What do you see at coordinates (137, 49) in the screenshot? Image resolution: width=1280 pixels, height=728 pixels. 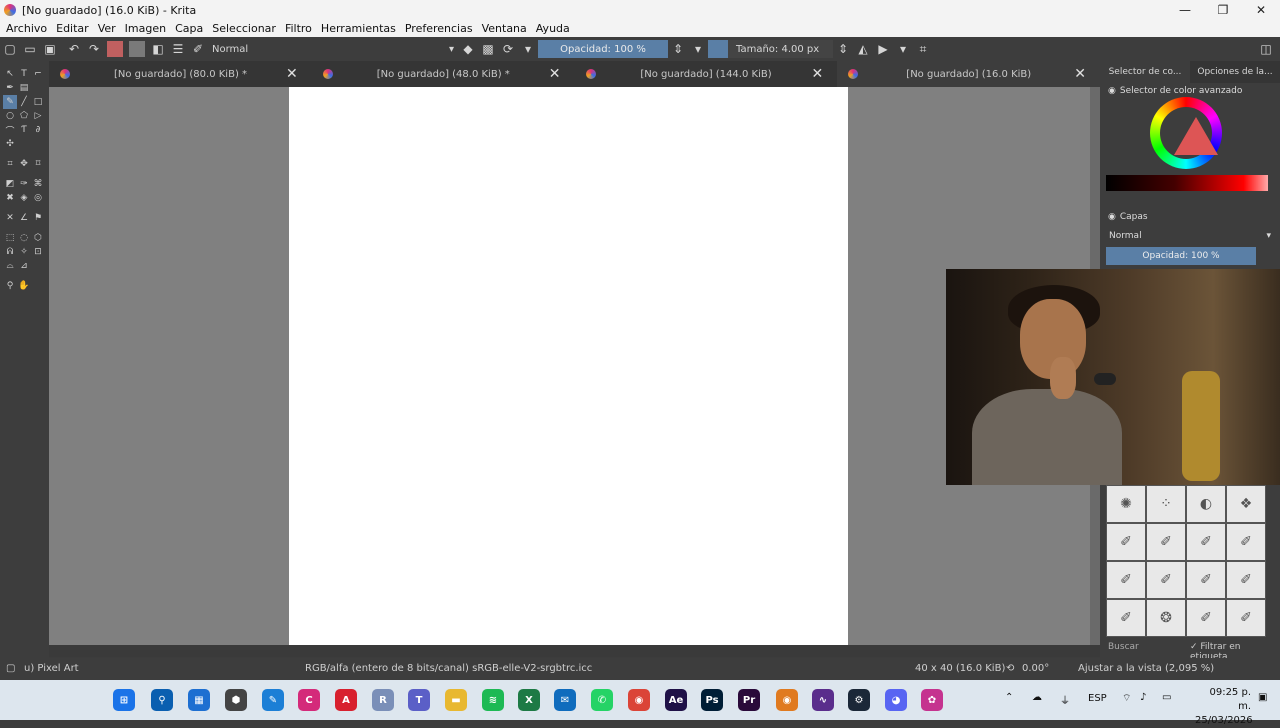 I see `pattern-swatch` at bounding box center [137, 49].